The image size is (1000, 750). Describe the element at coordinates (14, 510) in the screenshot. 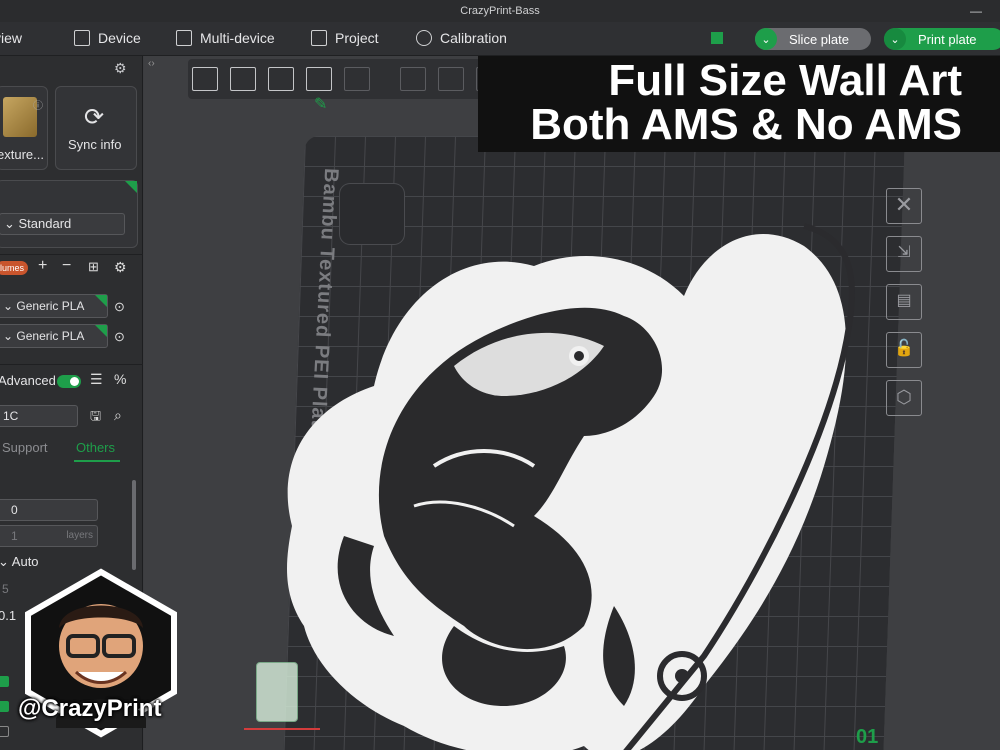

I see `number-field-value: 0` at that location.